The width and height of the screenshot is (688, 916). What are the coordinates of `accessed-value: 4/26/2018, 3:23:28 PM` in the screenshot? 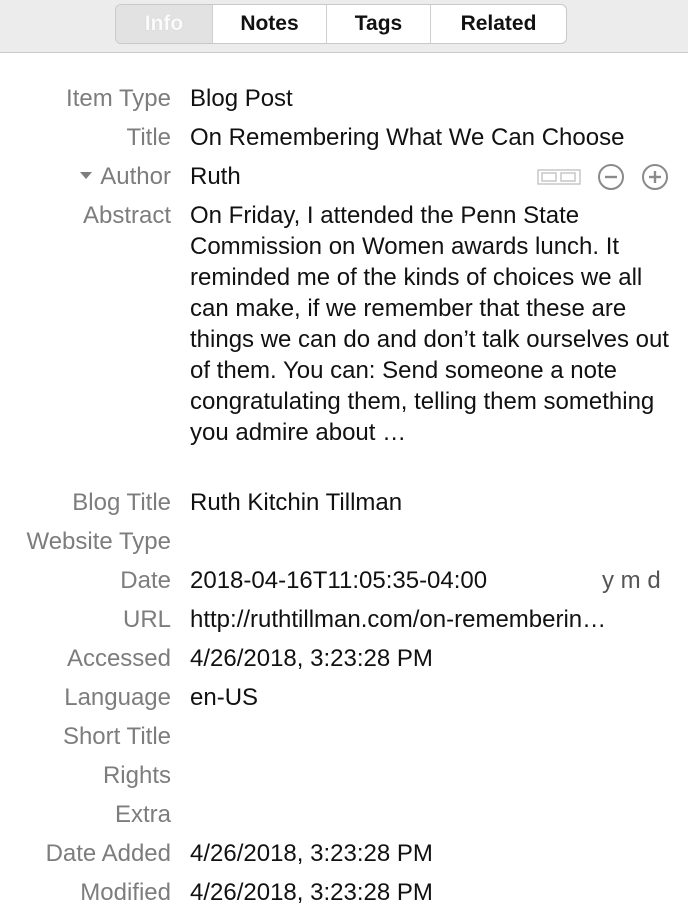 It's located at (311, 658).